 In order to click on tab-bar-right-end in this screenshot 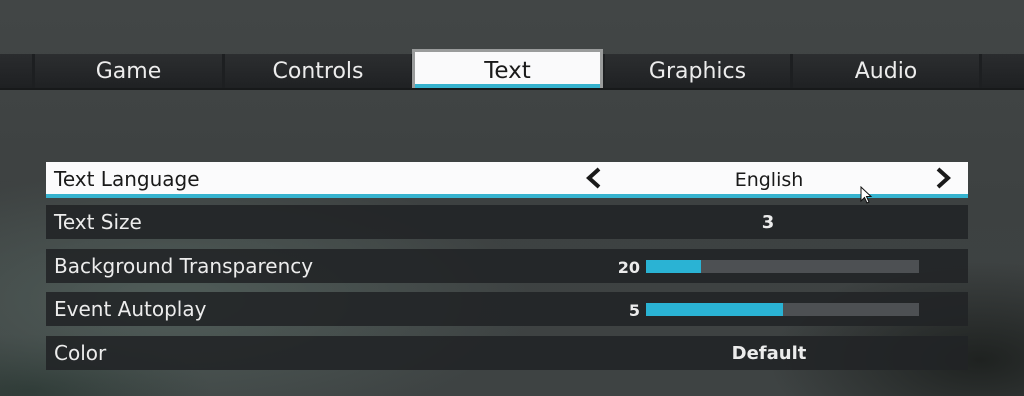, I will do `click(1003, 71)`.